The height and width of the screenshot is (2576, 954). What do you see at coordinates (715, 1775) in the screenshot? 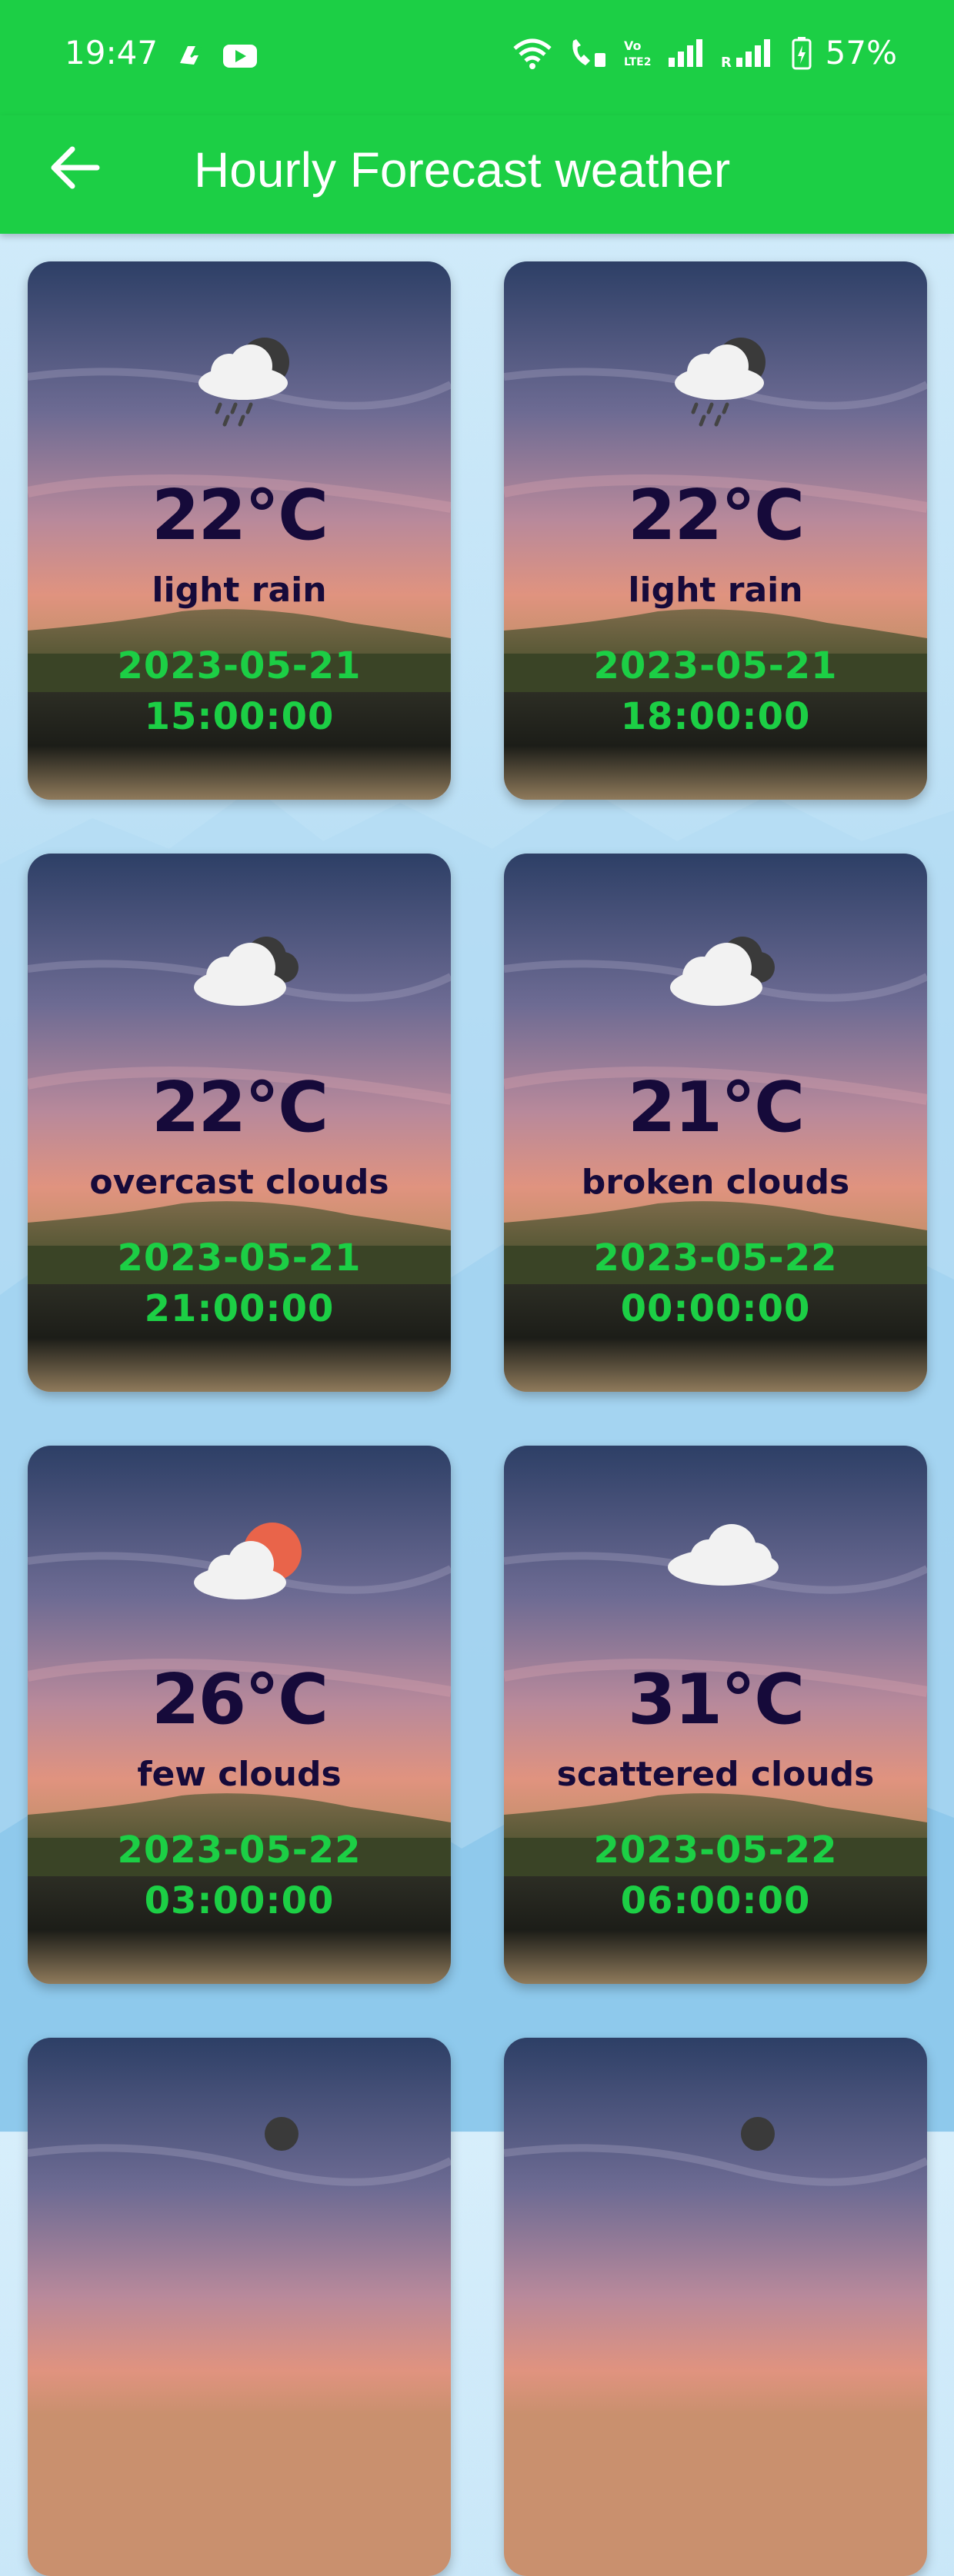
I see `weather-description: scattered clouds` at bounding box center [715, 1775].